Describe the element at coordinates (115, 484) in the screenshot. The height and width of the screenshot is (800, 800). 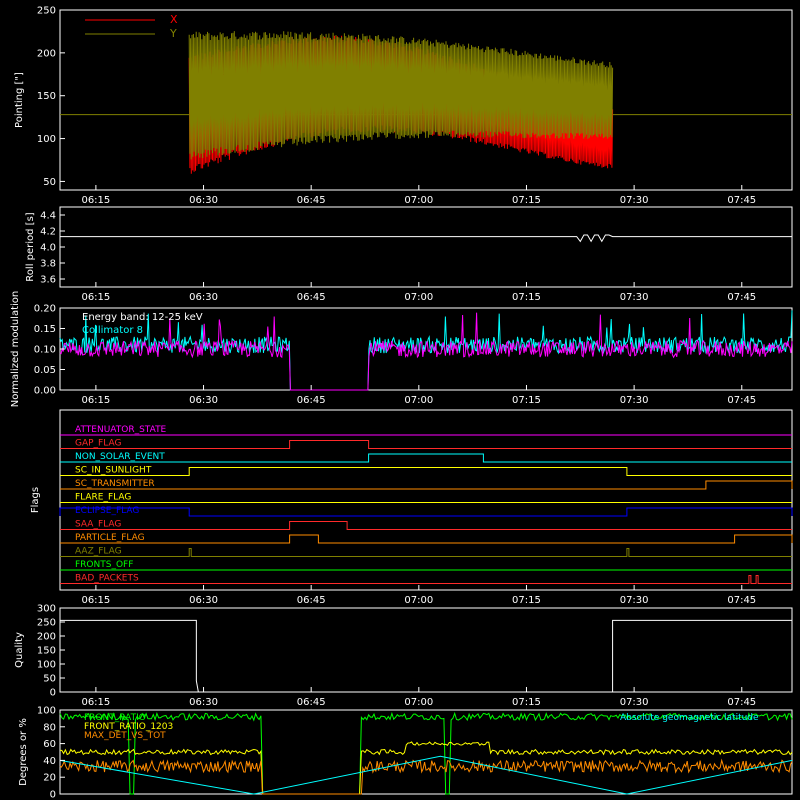
I see `flag-label: SC_TRANSMITTER` at that location.